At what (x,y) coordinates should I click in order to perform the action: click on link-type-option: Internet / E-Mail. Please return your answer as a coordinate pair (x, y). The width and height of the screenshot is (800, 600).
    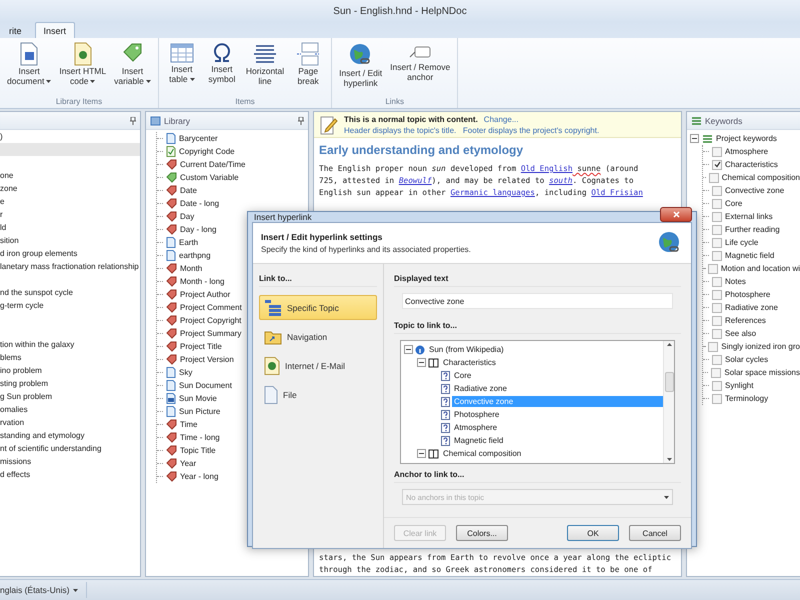
    Looking at the image, I should click on (318, 365).